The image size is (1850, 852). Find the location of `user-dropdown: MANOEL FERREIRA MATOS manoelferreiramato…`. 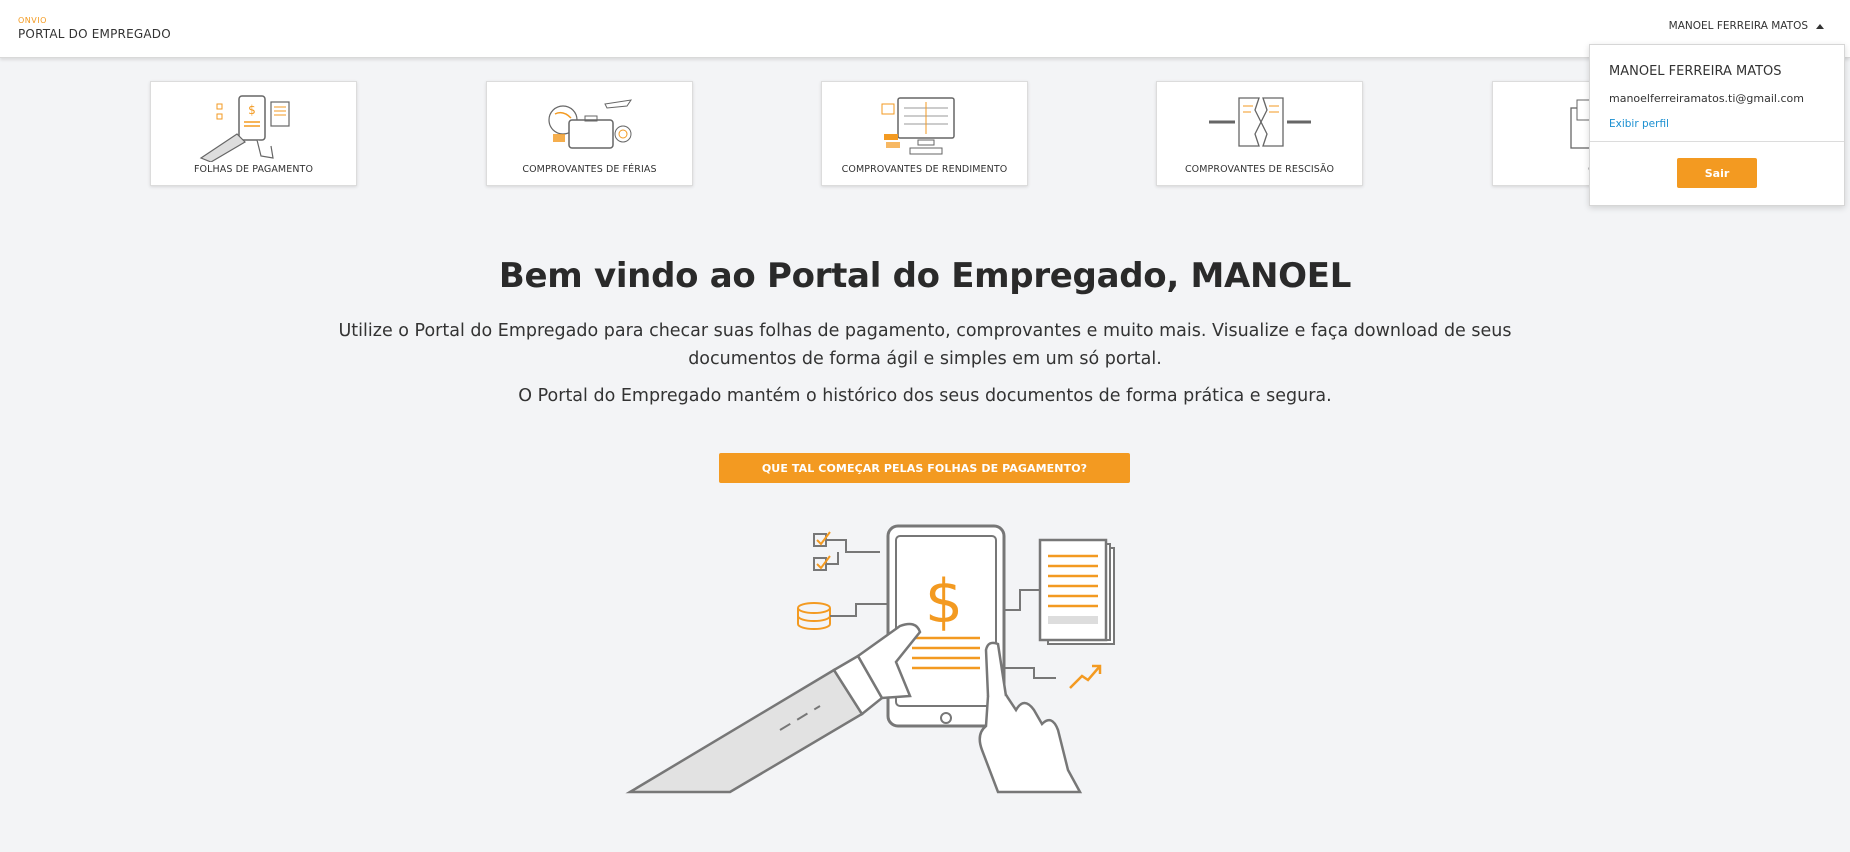

user-dropdown: MANOEL FERREIRA MATOS manoelferreiramato… is located at coordinates (1717, 125).